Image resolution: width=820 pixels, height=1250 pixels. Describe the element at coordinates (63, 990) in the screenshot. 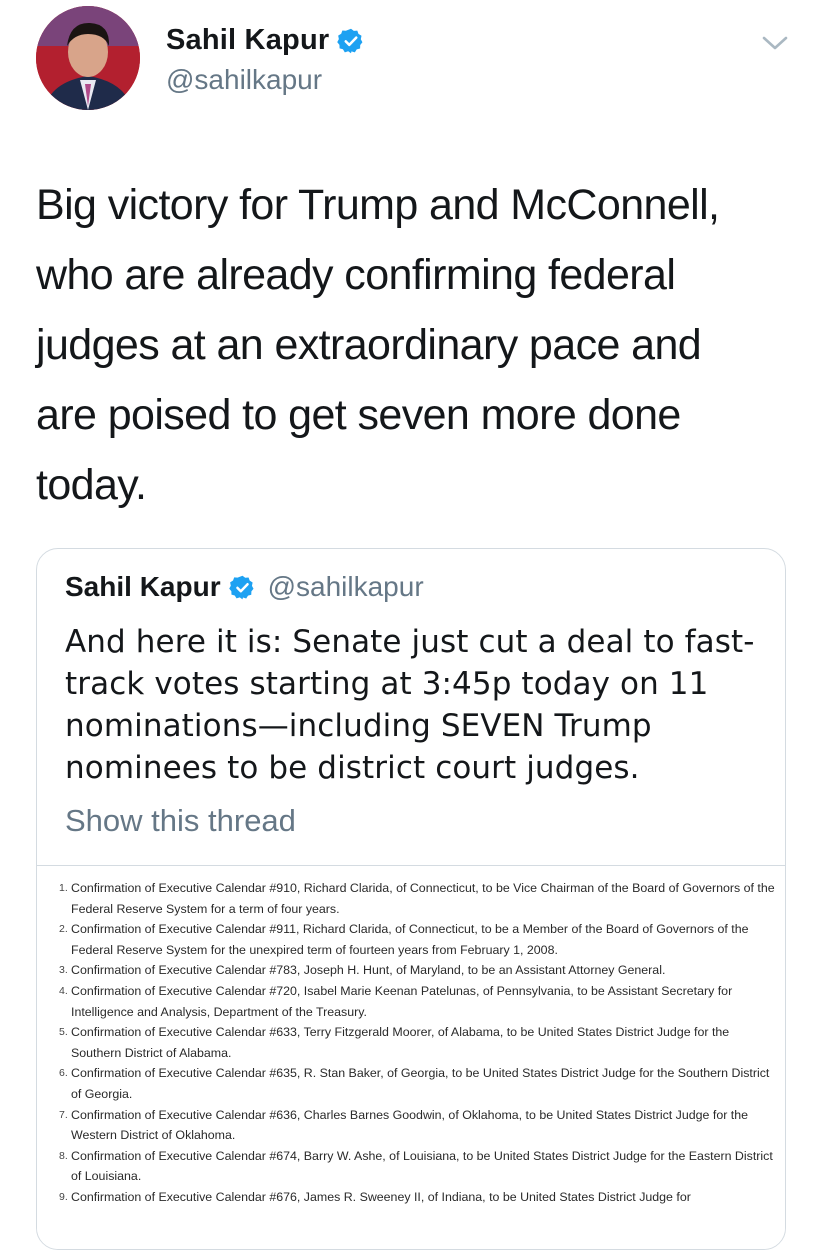

I see `list-number: 4.` at that location.